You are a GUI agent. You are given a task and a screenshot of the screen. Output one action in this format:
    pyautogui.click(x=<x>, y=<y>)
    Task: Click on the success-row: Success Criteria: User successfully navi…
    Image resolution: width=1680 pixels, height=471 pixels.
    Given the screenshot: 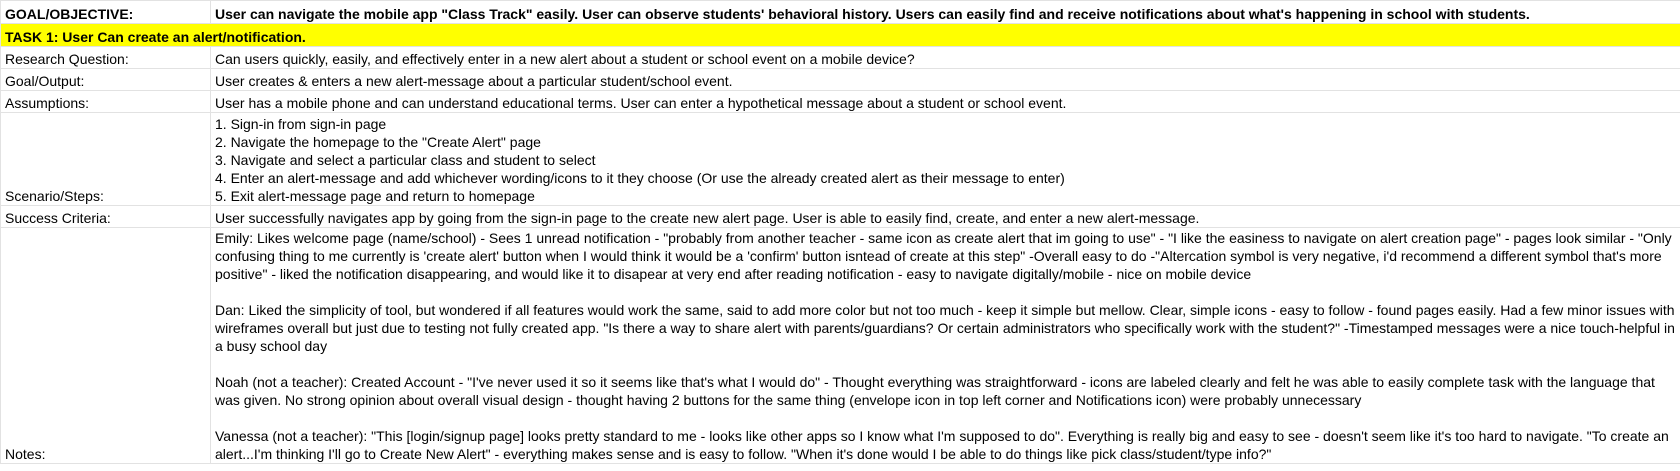 What is the action you would take?
    pyautogui.click(x=840, y=216)
    